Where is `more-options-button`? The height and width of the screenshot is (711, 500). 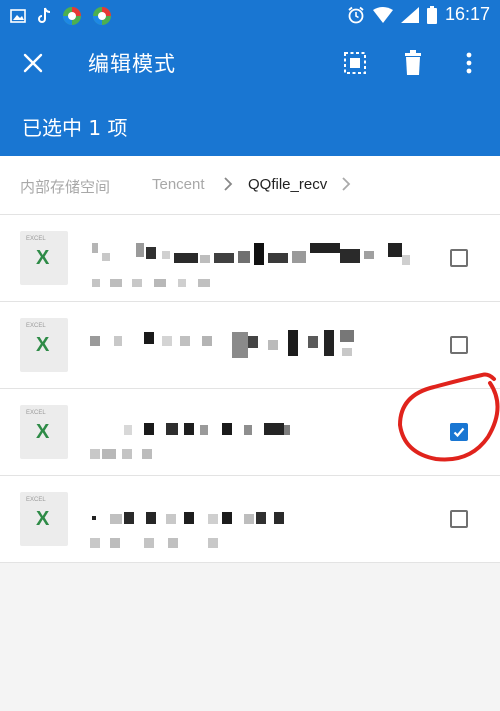
more-options-button is located at coordinates (469, 63).